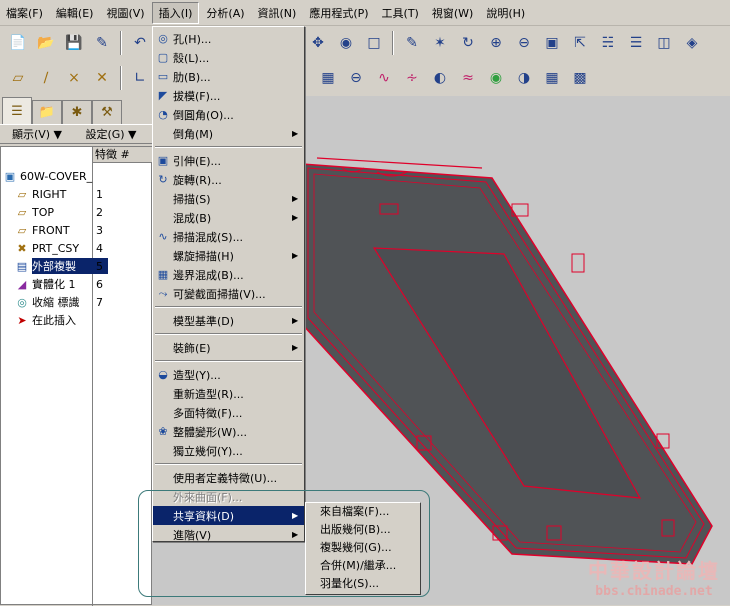  Describe the element at coordinates (24, 13) in the screenshot. I see `menu-file: 檔案(F)` at that location.